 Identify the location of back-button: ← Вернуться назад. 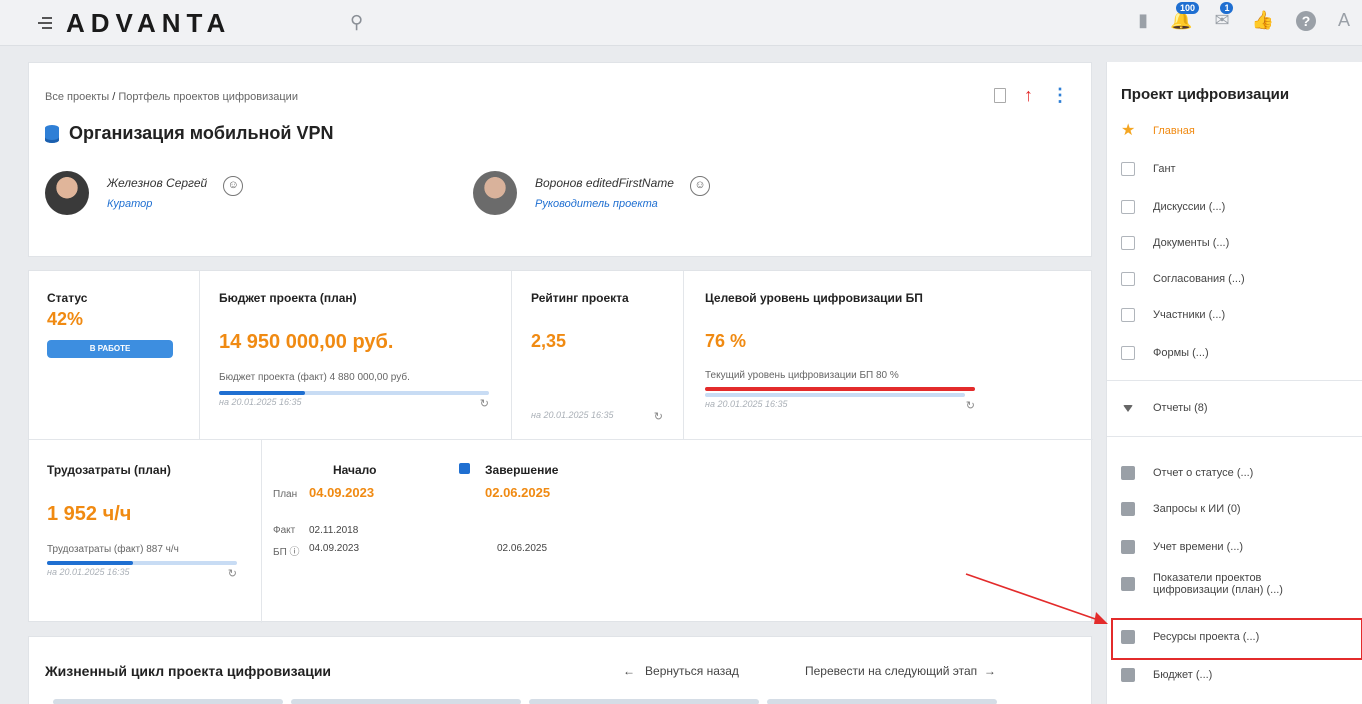
(681, 671).